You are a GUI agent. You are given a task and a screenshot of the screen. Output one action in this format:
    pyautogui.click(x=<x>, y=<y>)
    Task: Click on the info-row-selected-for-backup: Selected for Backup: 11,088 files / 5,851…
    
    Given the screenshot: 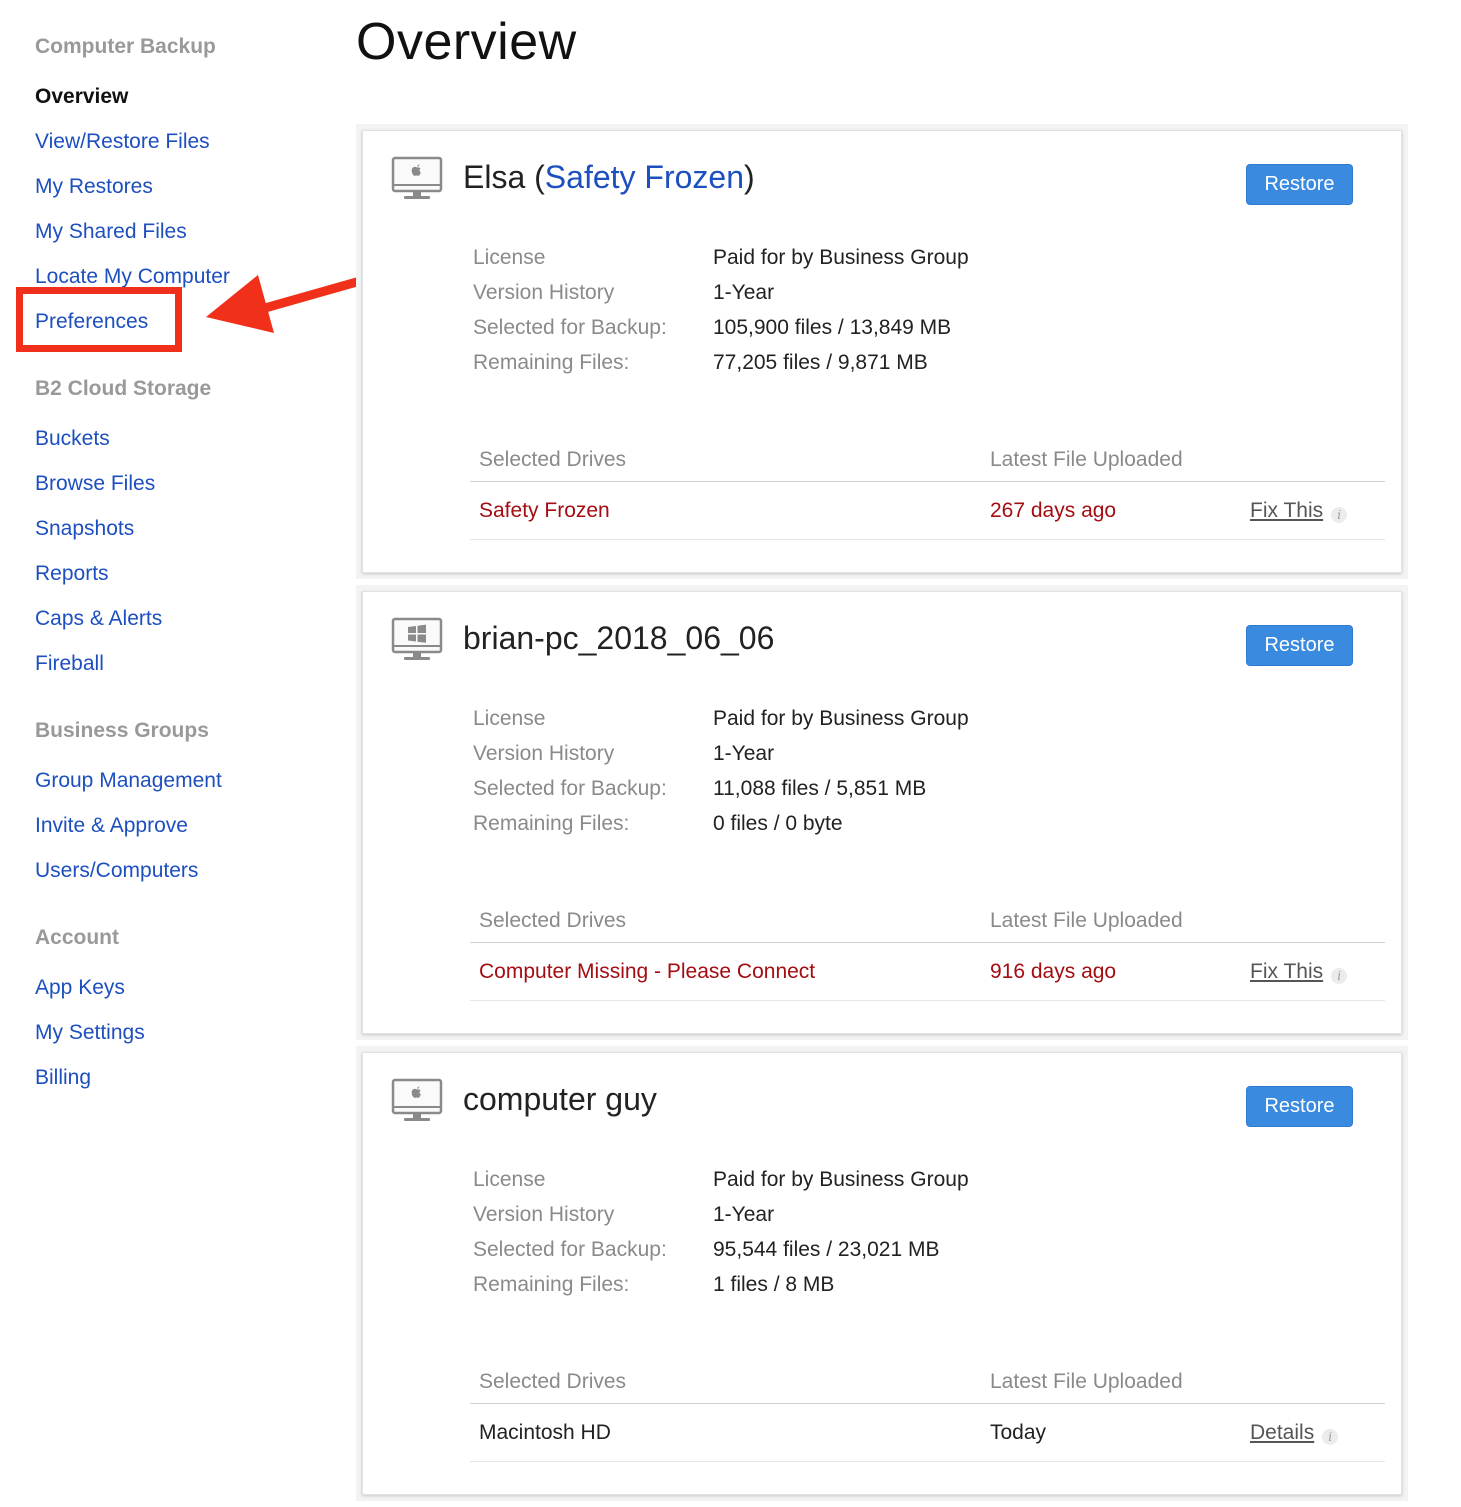 What is the action you would take?
    pyautogui.click(x=721, y=788)
    